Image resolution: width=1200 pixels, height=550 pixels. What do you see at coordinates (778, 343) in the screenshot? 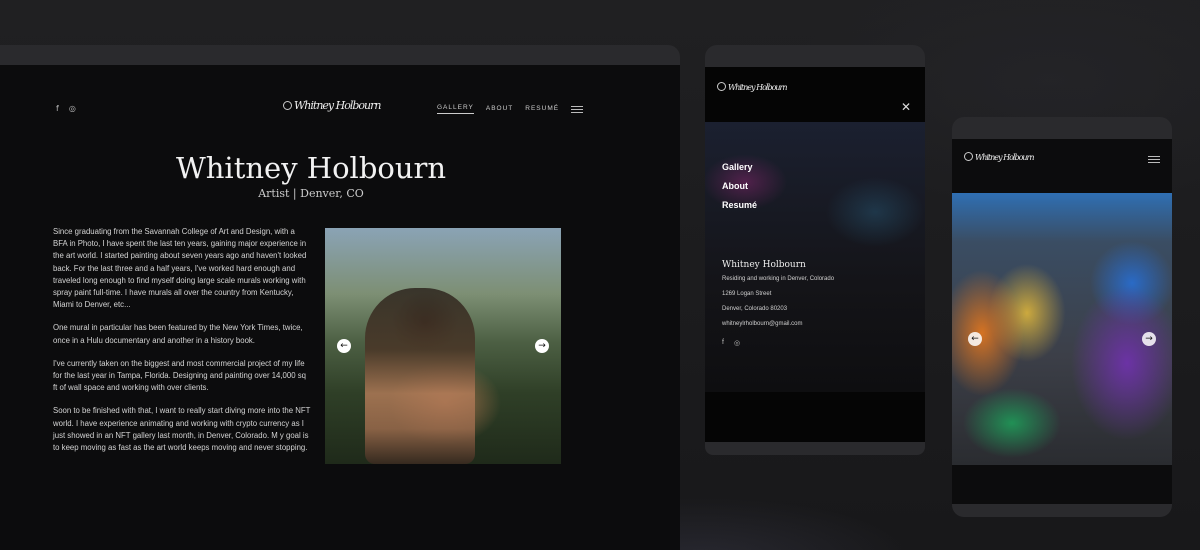
I see `tablet-social-links: f ◎` at bounding box center [778, 343].